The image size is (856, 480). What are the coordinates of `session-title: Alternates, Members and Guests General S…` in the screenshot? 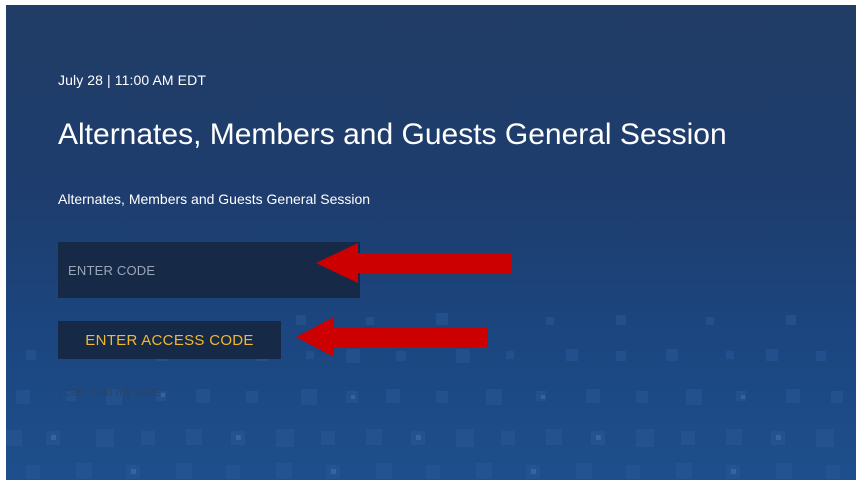 It's located at (392, 134).